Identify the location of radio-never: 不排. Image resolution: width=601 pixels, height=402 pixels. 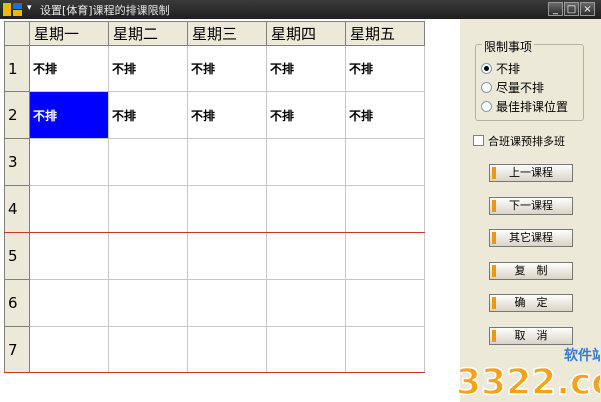
(500, 68).